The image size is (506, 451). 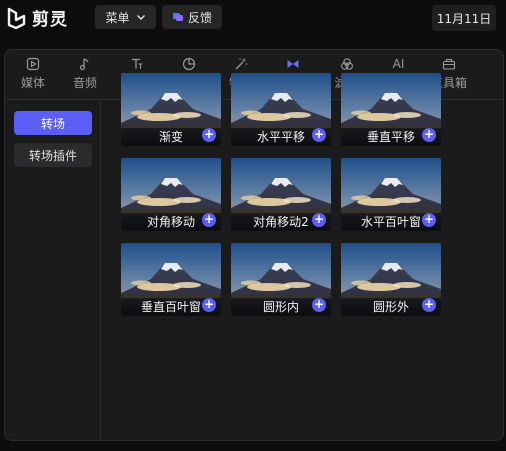 What do you see at coordinates (33, 75) in the screenshot?
I see `tab-media: 媒体` at bounding box center [33, 75].